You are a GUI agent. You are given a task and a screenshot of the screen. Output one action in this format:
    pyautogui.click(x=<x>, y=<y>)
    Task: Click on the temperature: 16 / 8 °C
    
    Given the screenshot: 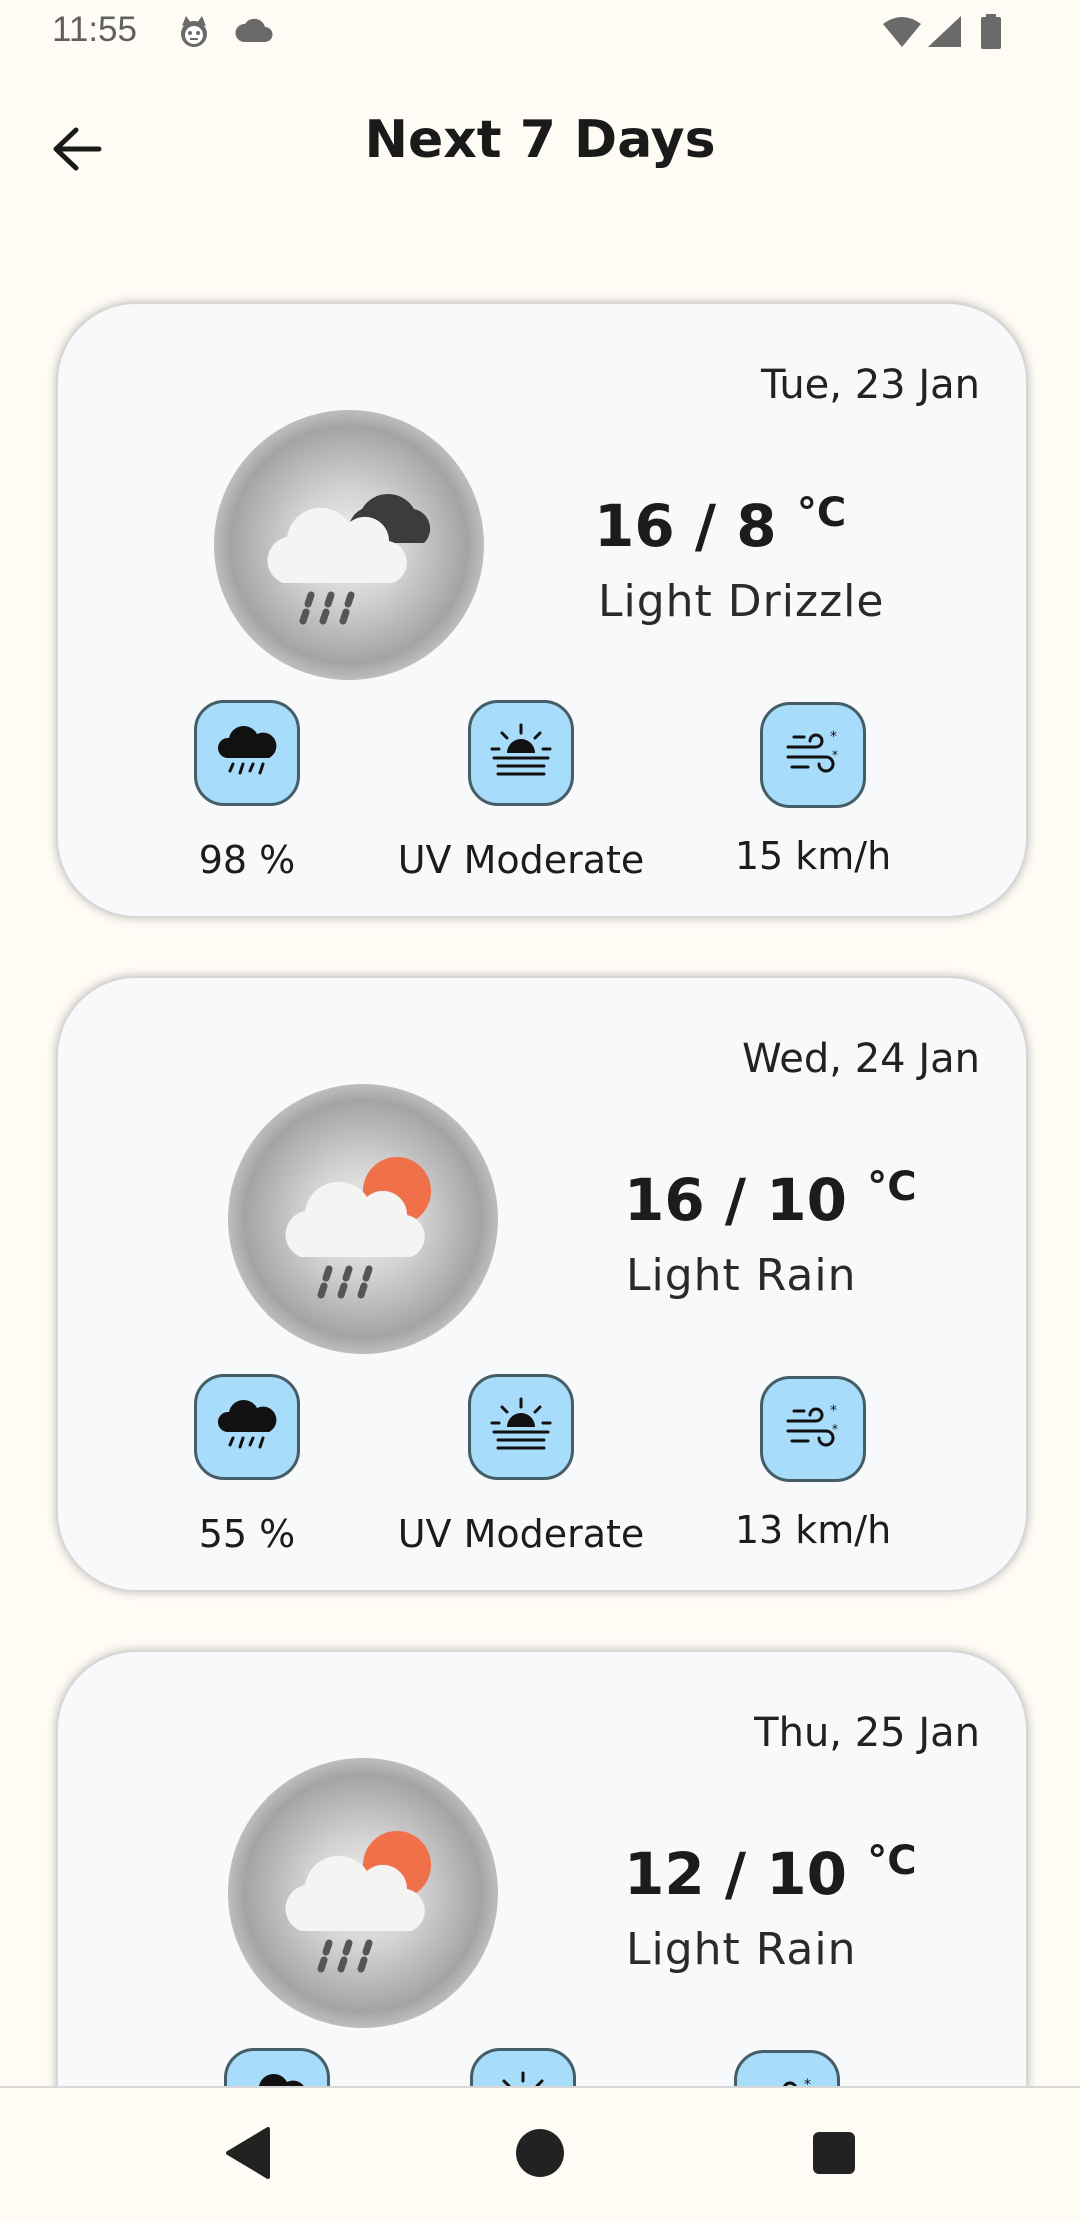 What is the action you would take?
    pyautogui.click(x=720, y=525)
    